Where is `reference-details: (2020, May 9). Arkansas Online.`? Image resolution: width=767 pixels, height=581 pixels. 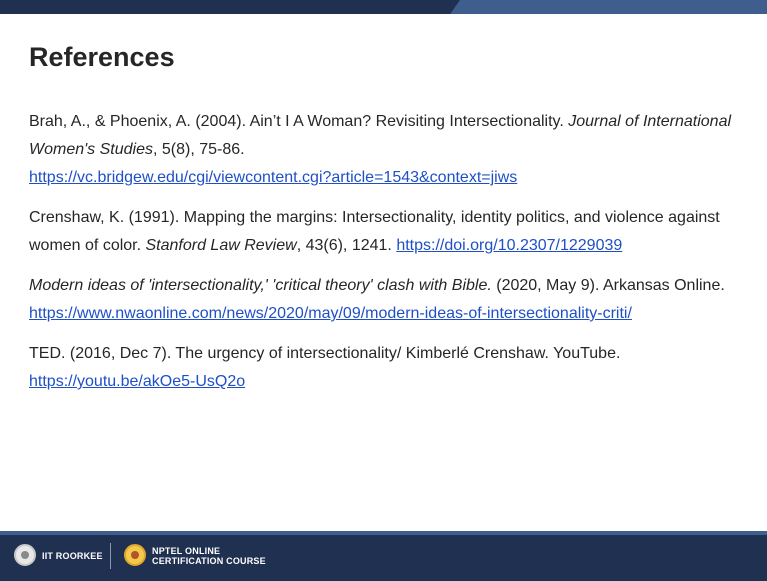 reference-details: (2020, May 9). Arkansas Online. is located at coordinates (608, 285).